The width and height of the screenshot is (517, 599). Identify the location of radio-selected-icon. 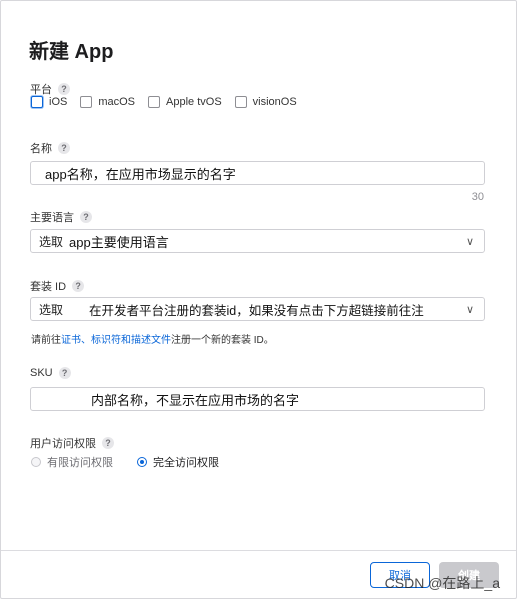
(142, 462).